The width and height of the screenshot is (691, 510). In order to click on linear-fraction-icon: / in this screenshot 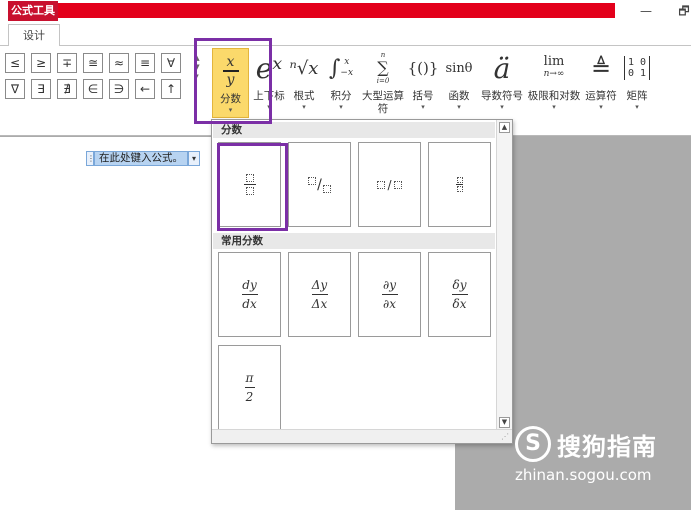, I will do `click(389, 185)`.